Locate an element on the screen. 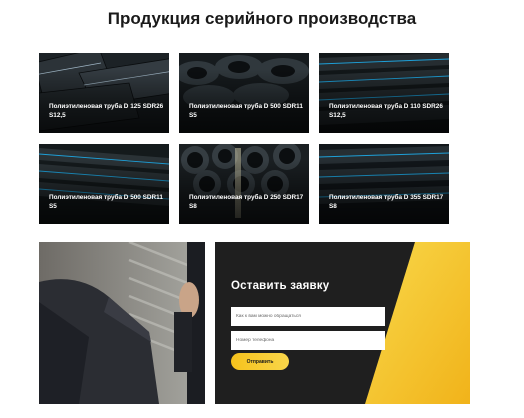  person-image is located at coordinates (122, 323).